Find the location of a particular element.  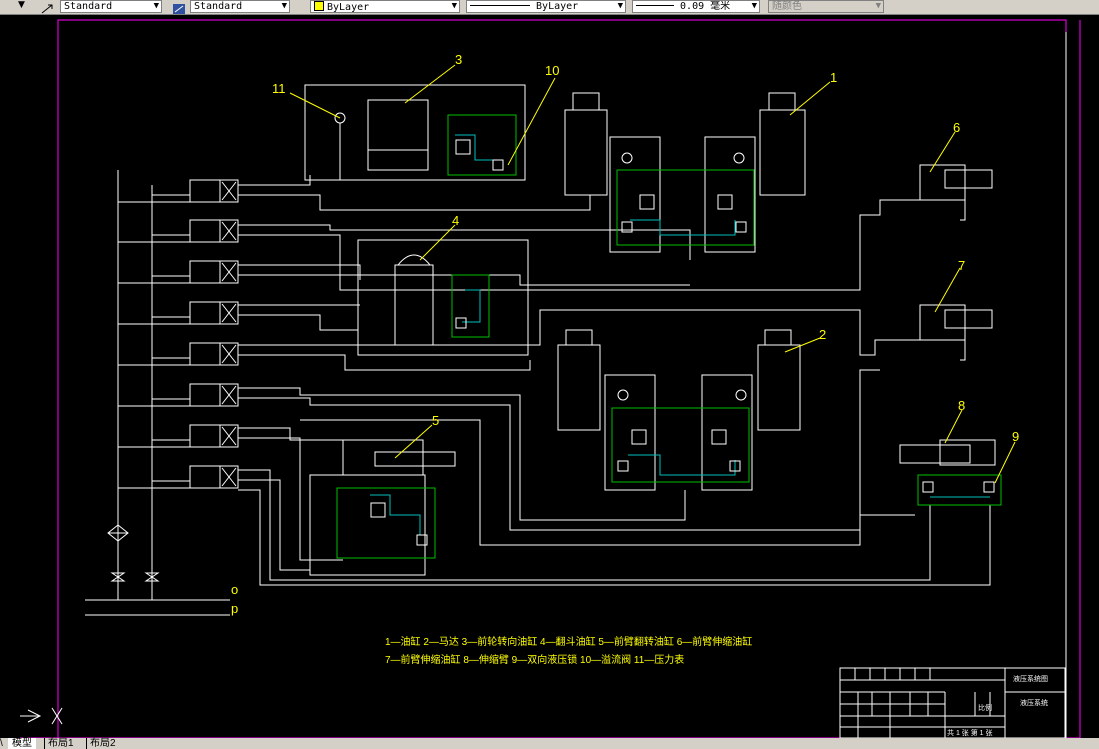

label-3: 3 is located at coordinates (458, 59).